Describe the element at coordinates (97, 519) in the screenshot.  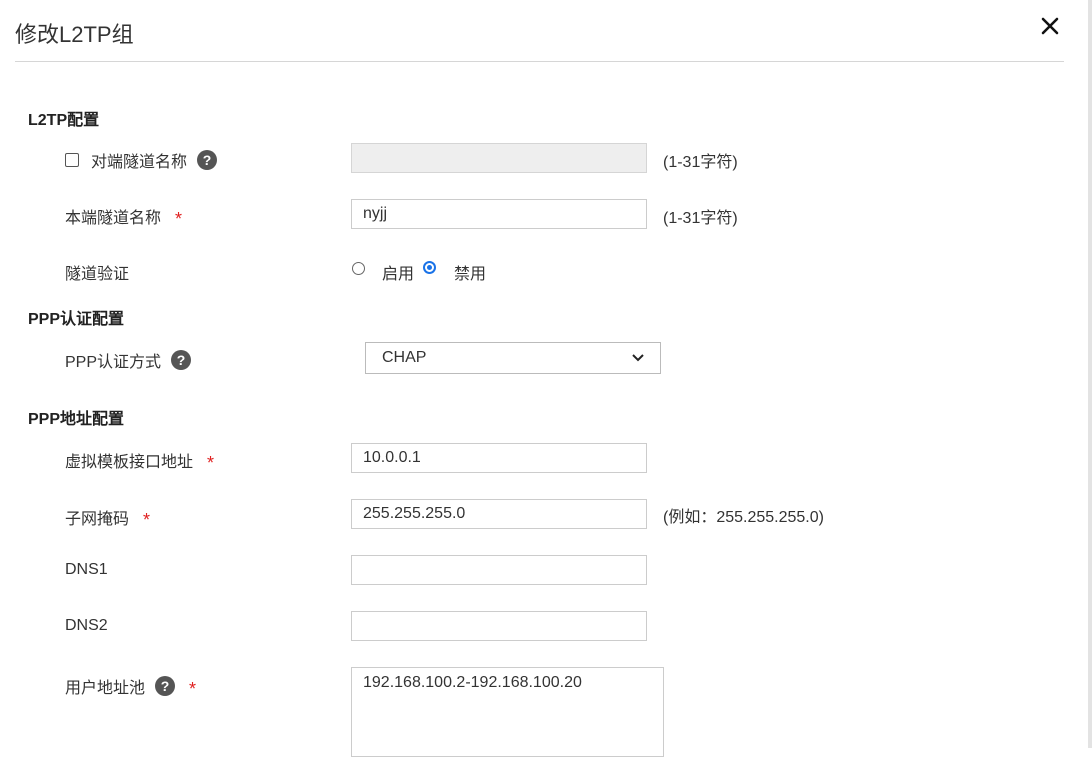
I see `mask-label: 子网掩码` at that location.